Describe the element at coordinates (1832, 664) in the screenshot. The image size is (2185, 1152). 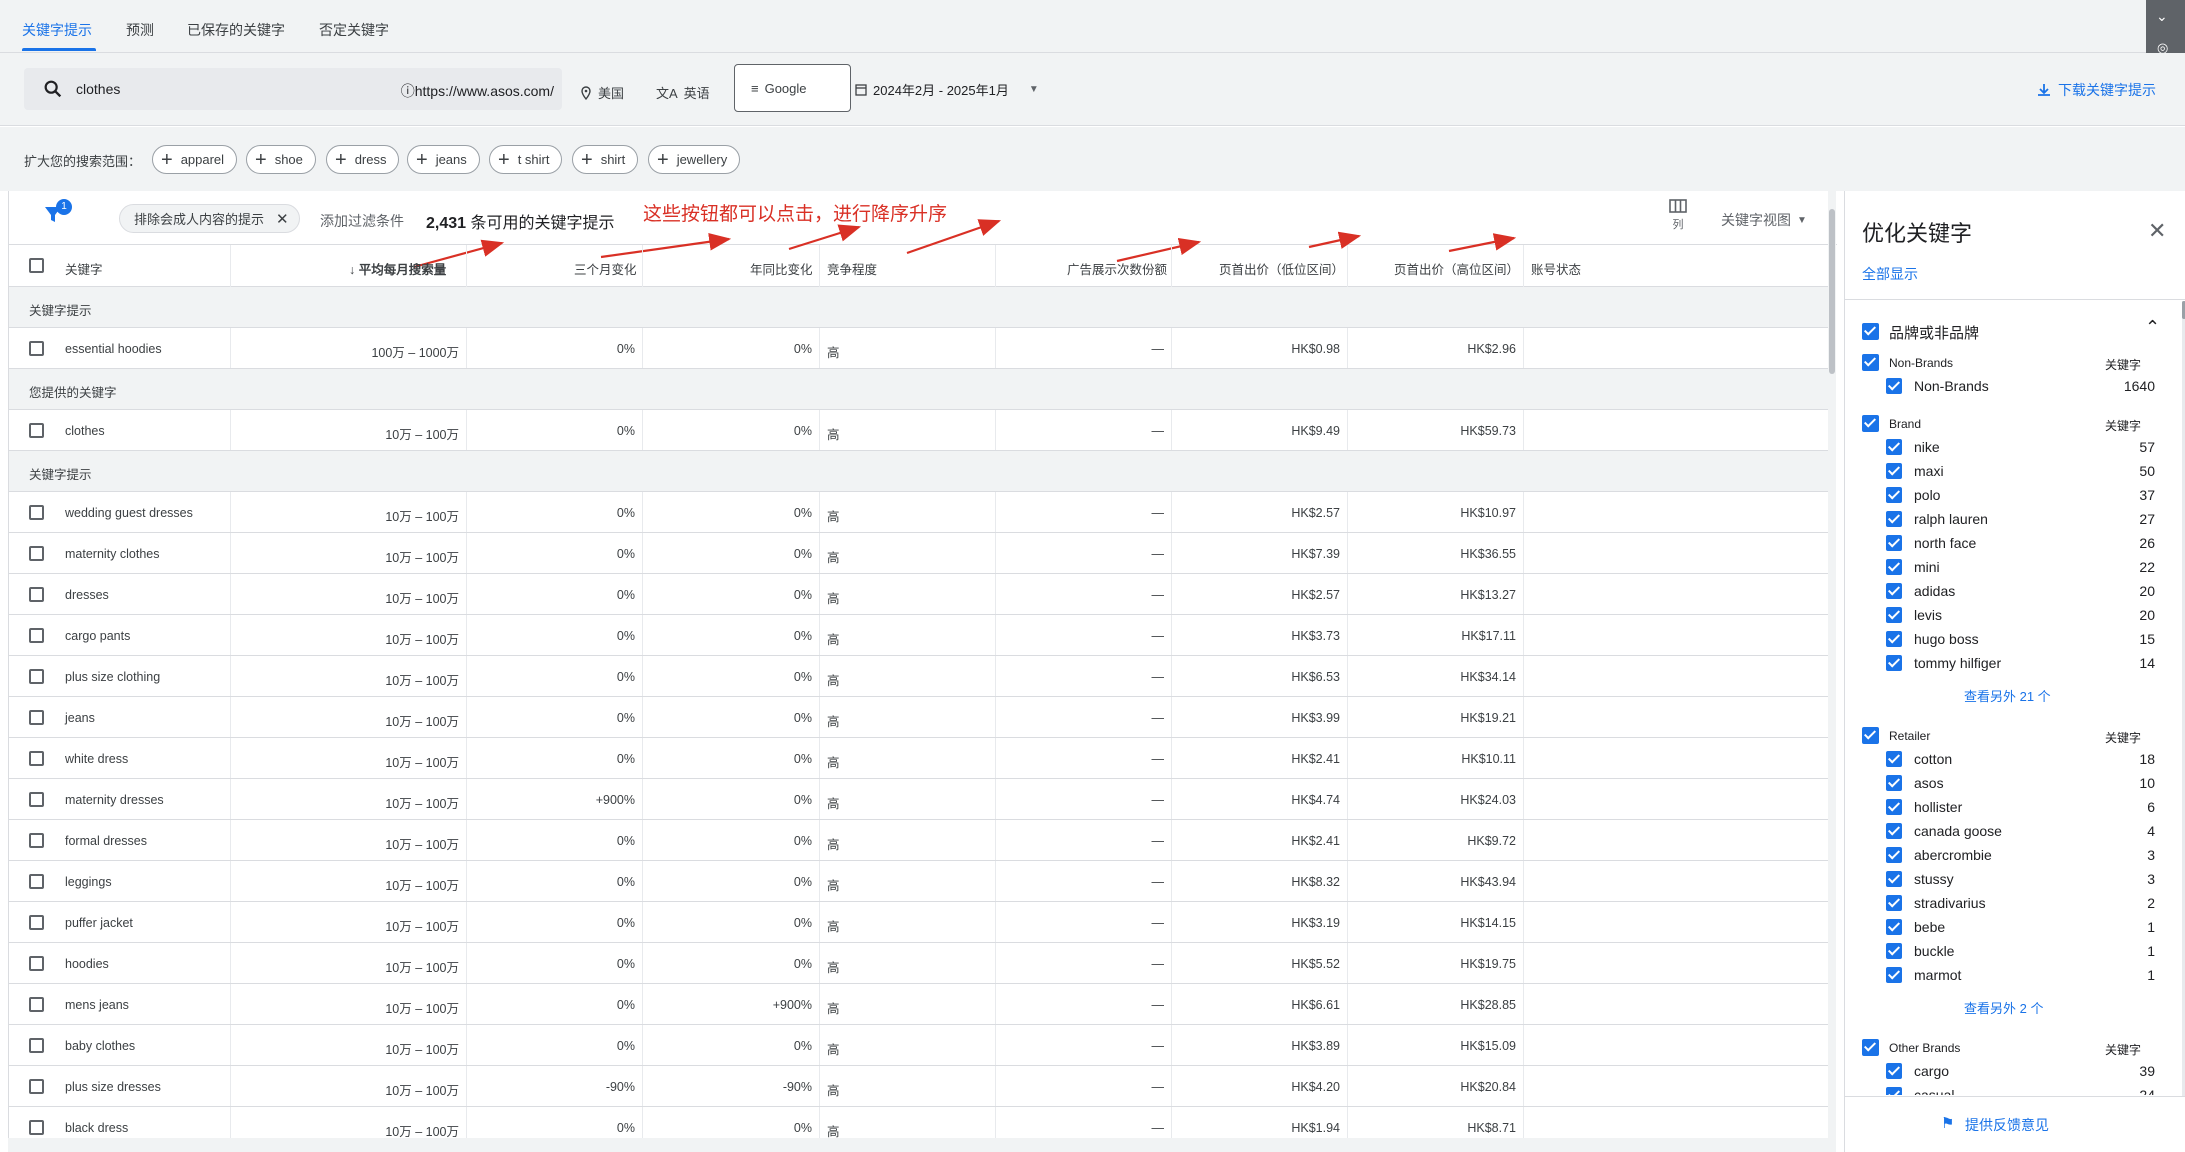
I see `table-vertical-scrollbar` at that location.